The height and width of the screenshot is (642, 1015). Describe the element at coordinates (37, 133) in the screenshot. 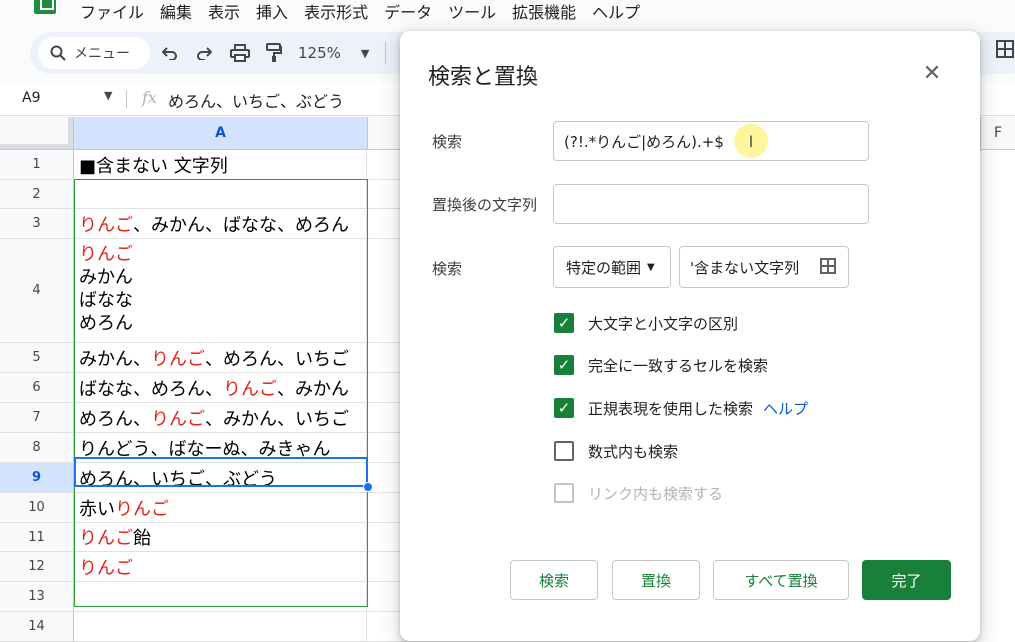

I see `select-all-corner` at that location.